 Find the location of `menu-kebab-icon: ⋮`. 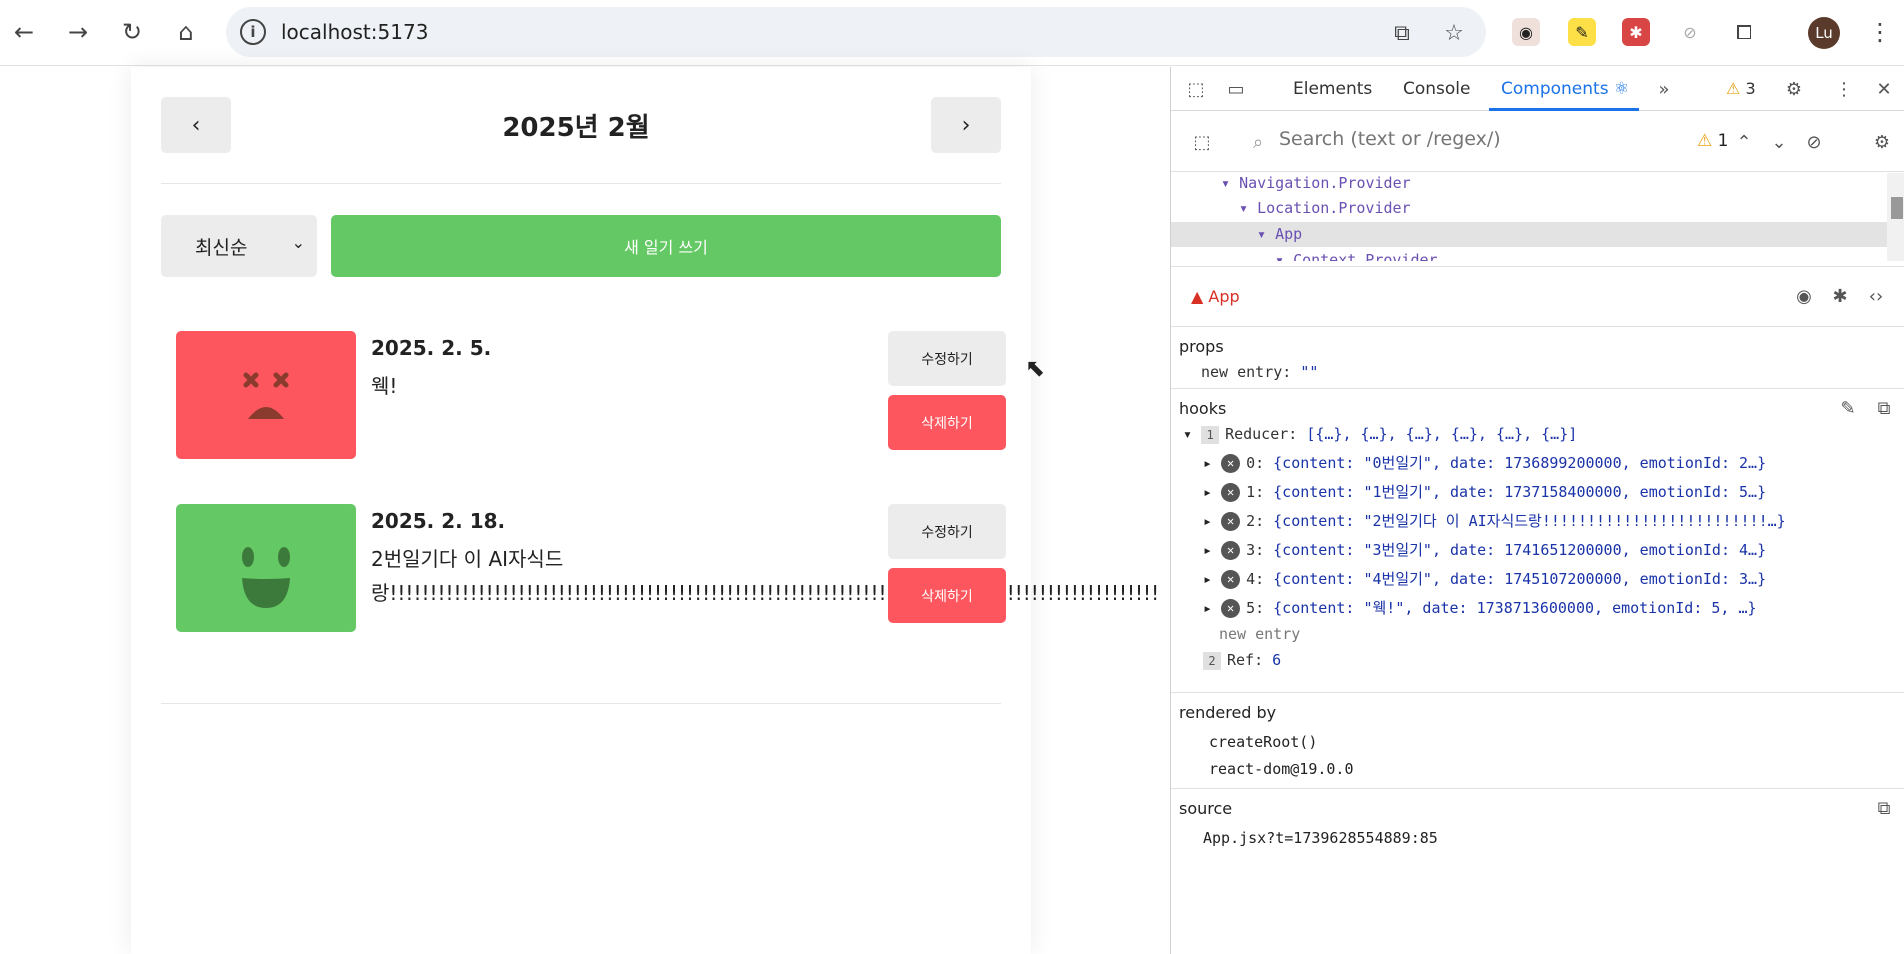

menu-kebab-icon: ⋮ is located at coordinates (1880, 32).